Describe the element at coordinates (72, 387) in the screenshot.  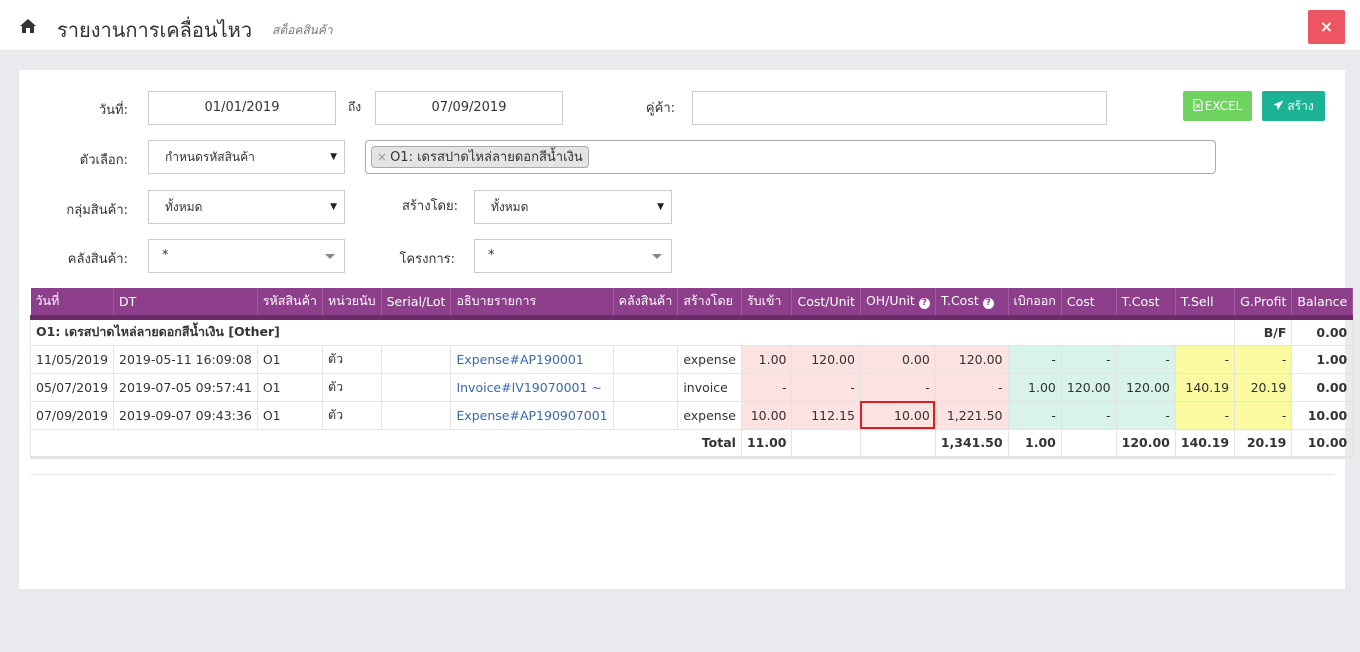
I see `cell-date: 05/07/2019` at that location.